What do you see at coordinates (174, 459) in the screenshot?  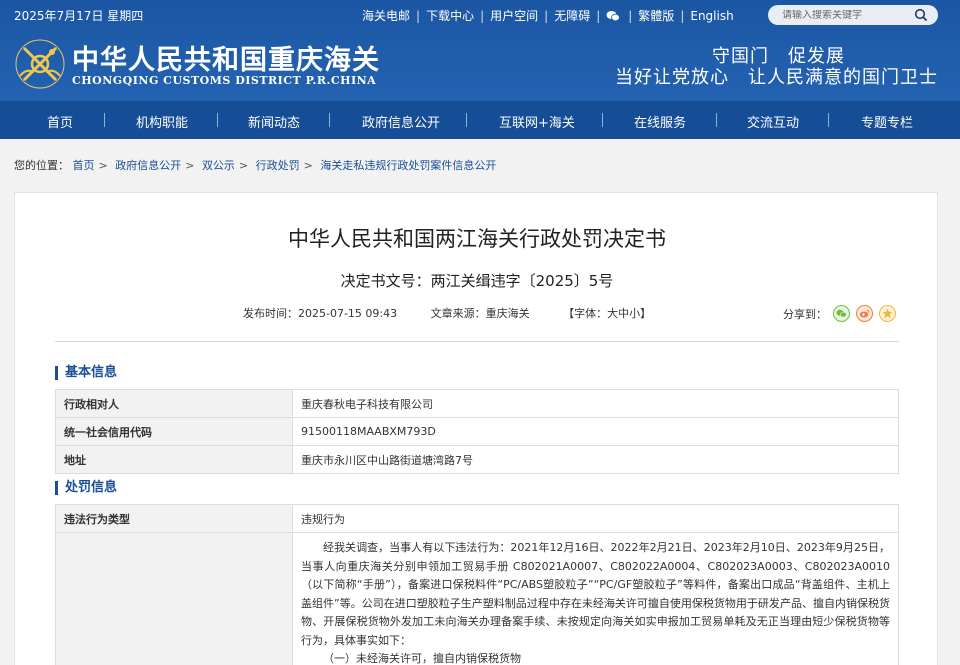 I see `table-key: 地址` at bounding box center [174, 459].